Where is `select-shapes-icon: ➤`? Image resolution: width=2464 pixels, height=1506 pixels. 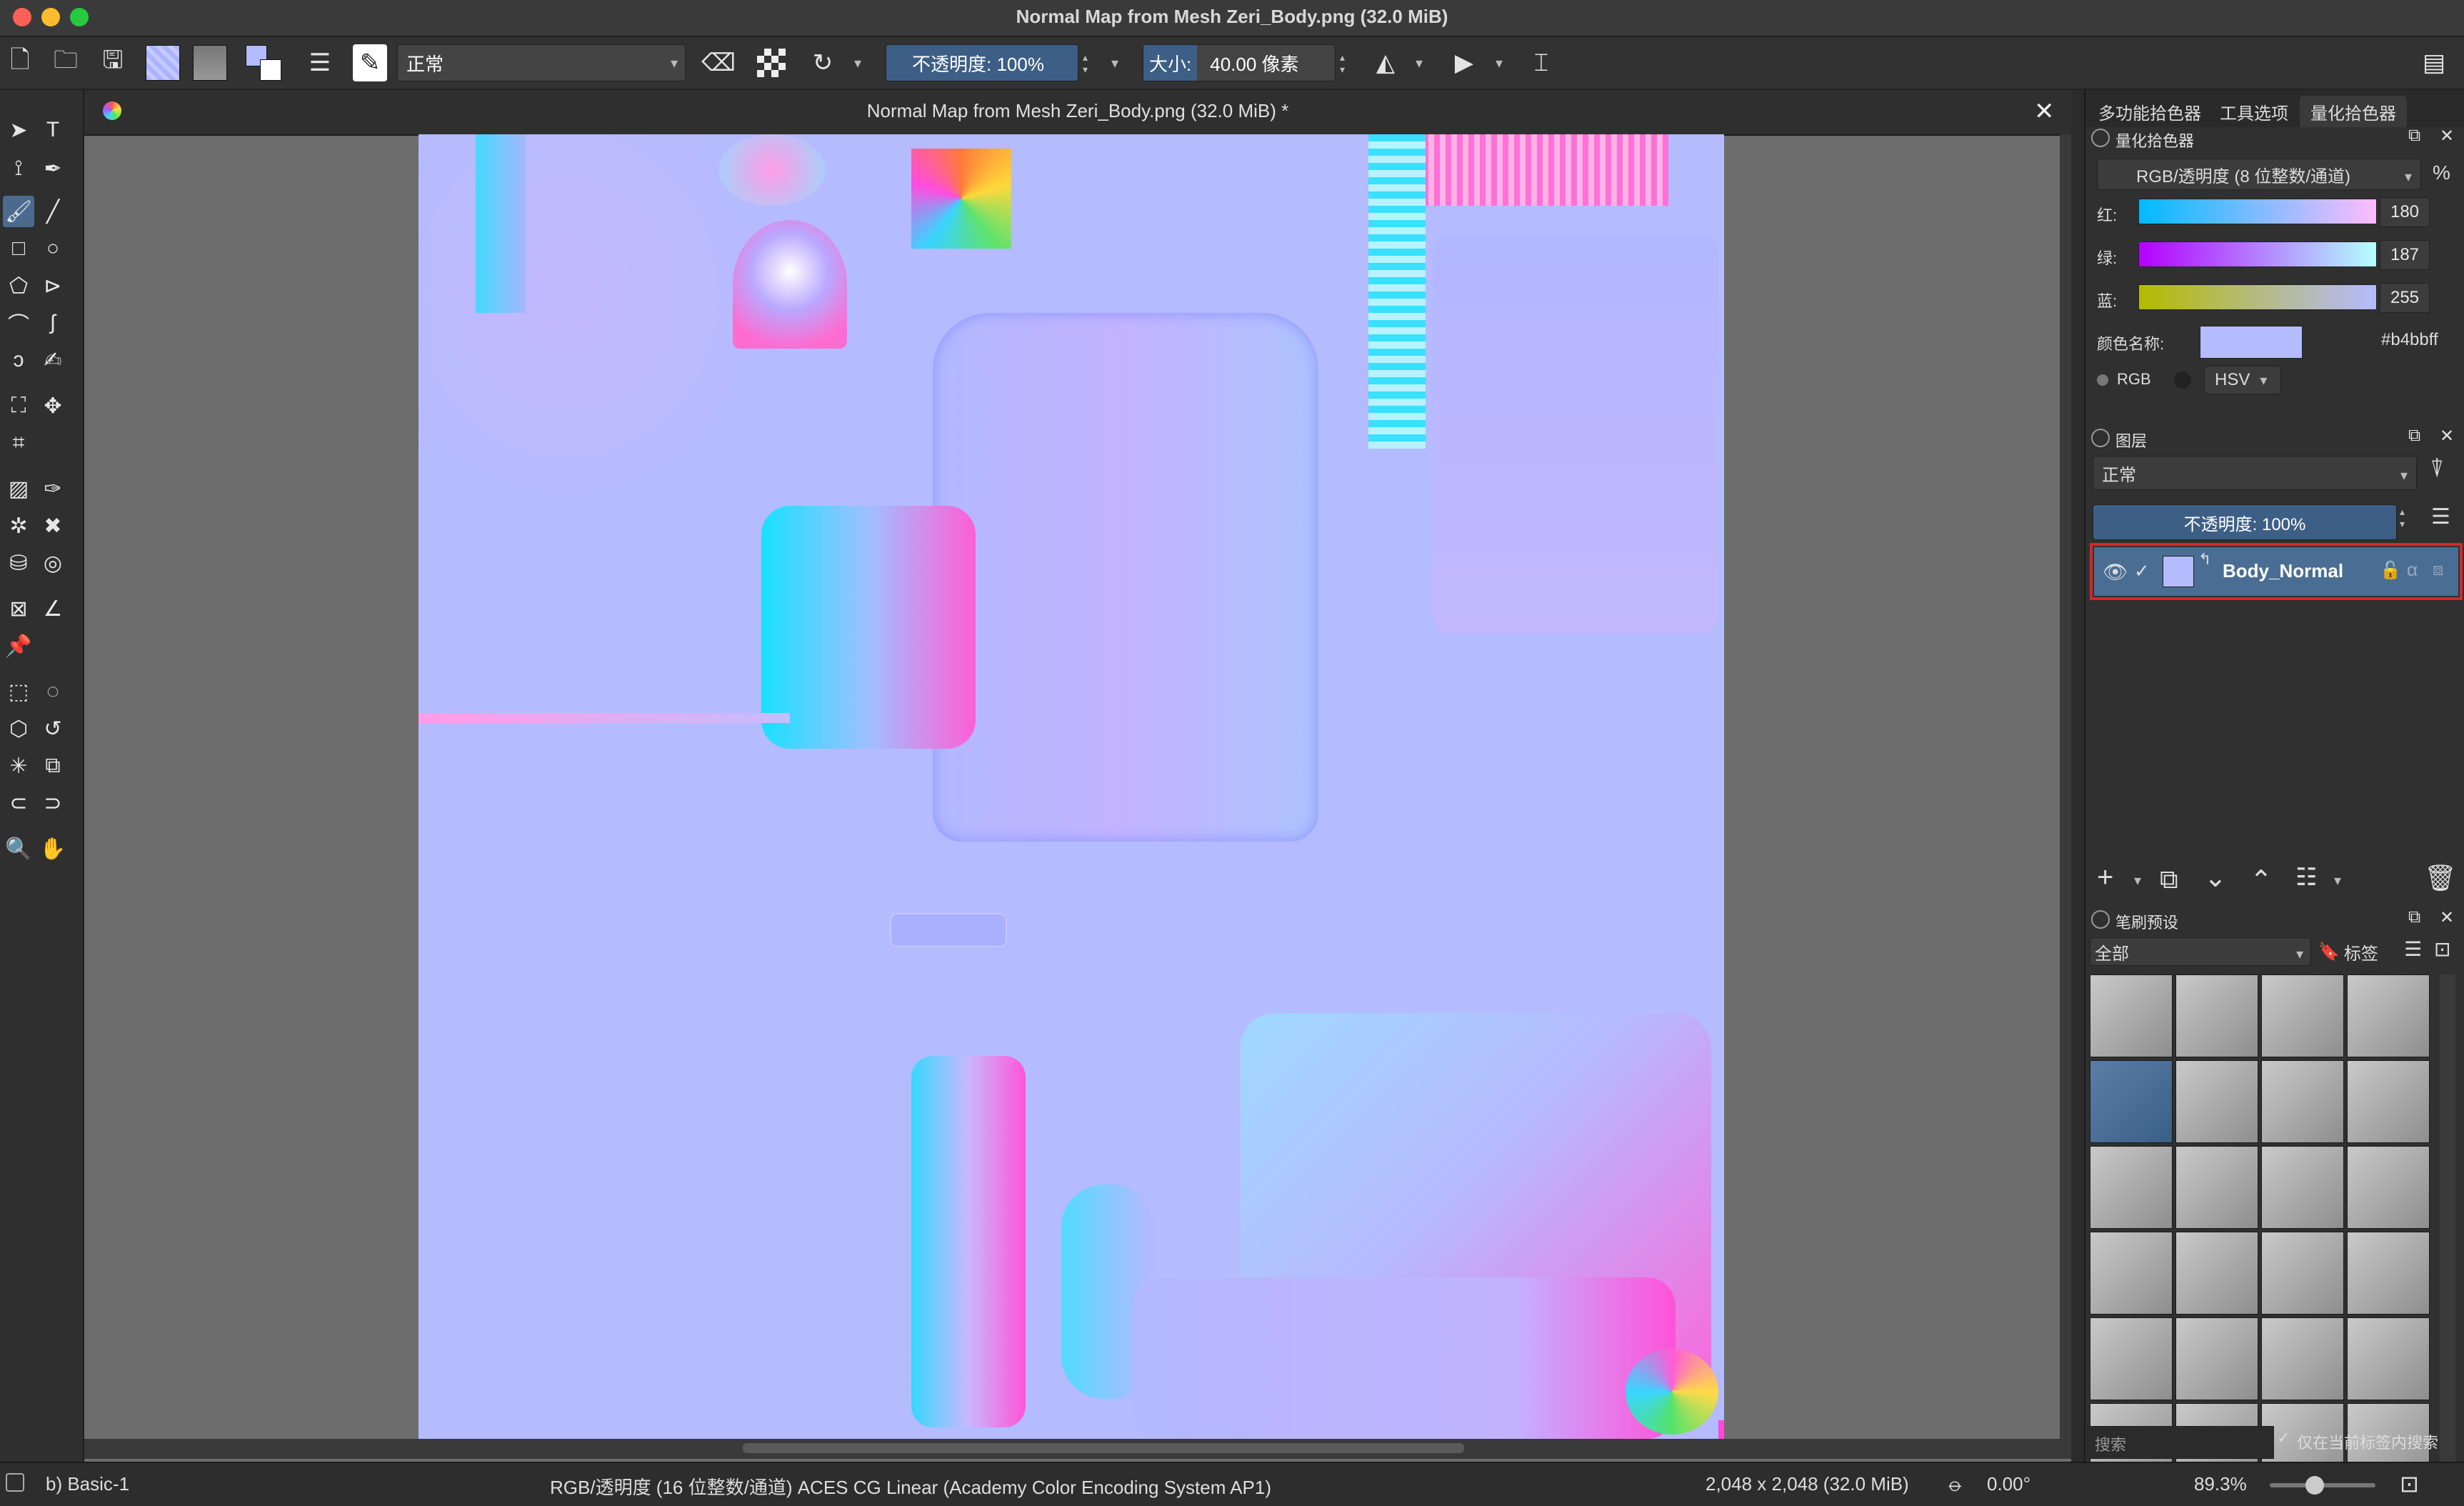 select-shapes-icon: ➤ is located at coordinates (18, 130).